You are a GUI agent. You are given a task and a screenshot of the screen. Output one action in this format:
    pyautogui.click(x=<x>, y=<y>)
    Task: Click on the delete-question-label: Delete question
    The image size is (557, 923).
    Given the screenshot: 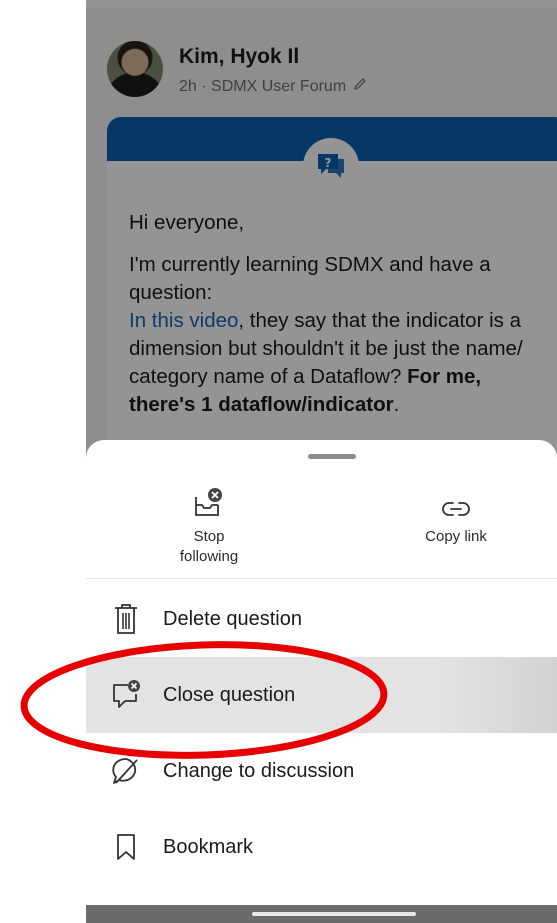 What is the action you would take?
    pyautogui.click(x=232, y=618)
    